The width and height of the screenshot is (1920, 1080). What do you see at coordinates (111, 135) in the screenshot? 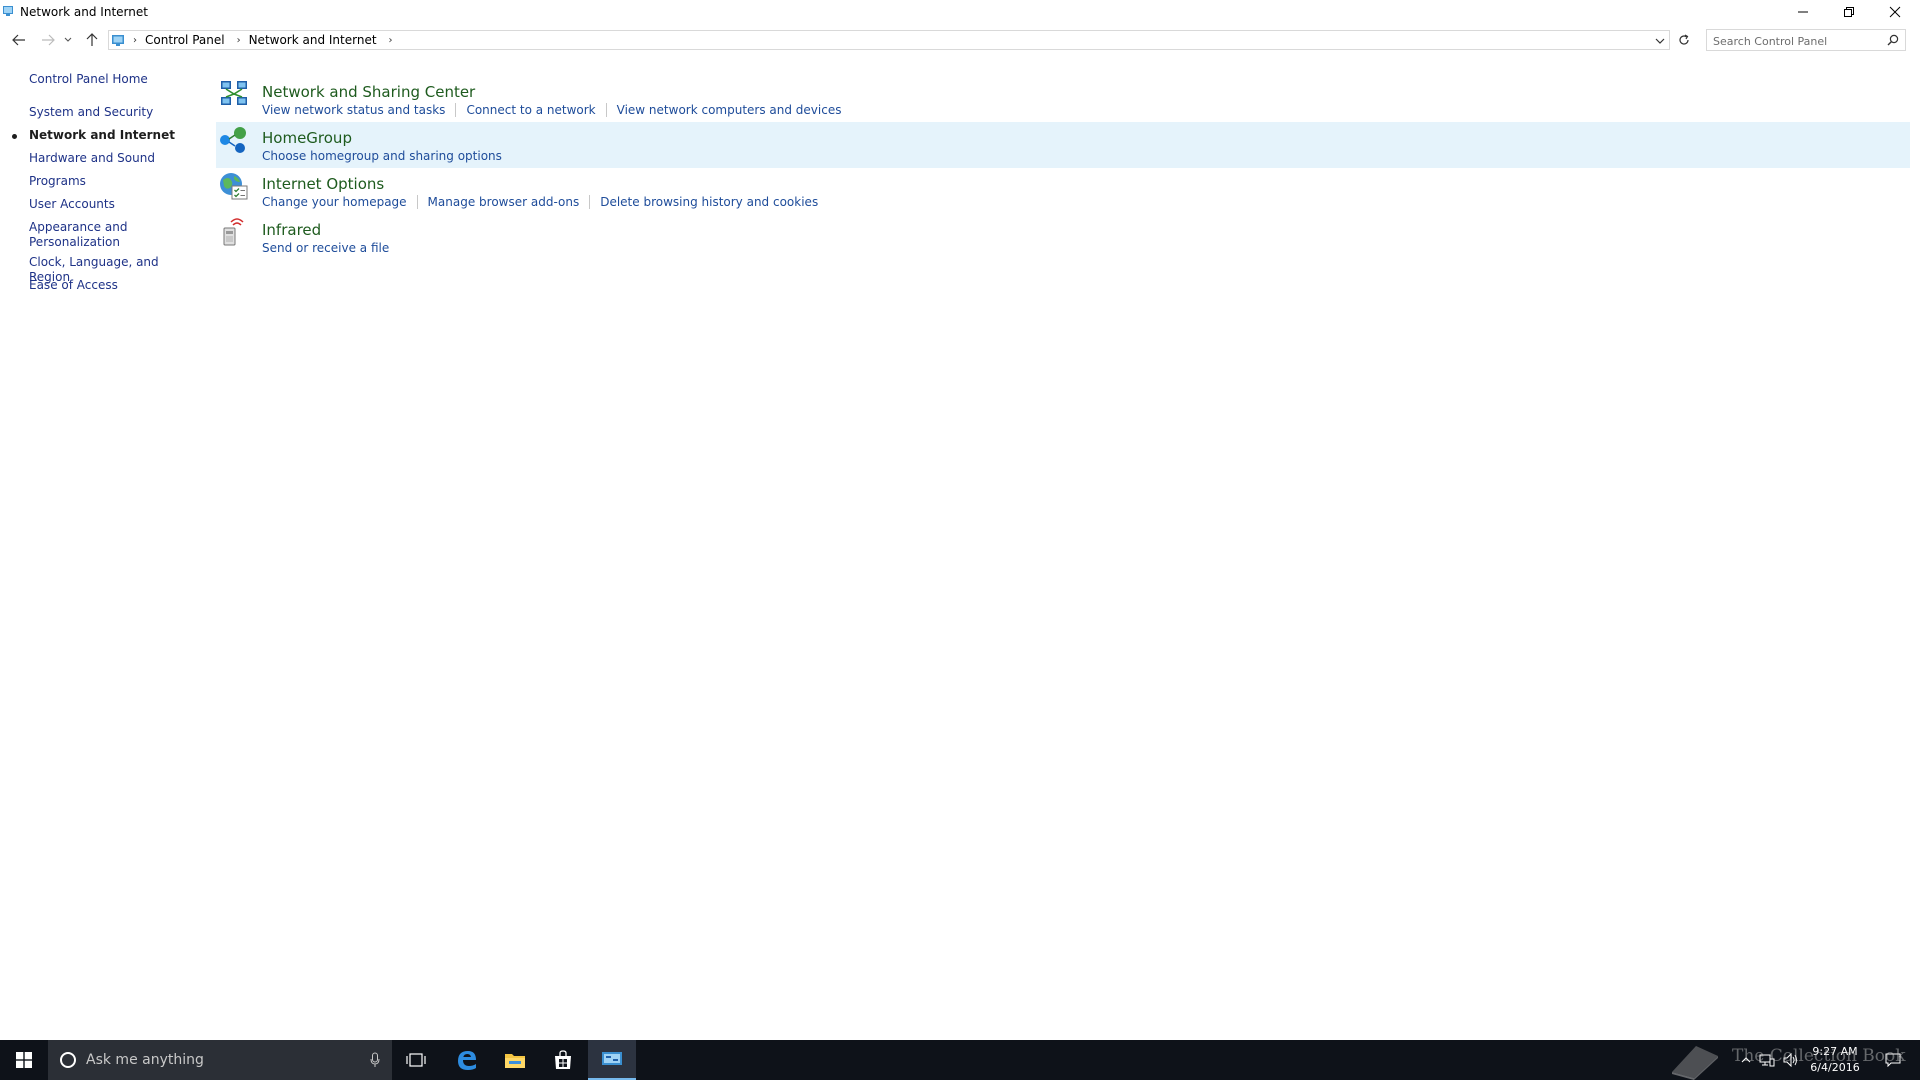
I see `sidebar-item-network-and-internet: Network and Internet` at bounding box center [111, 135].